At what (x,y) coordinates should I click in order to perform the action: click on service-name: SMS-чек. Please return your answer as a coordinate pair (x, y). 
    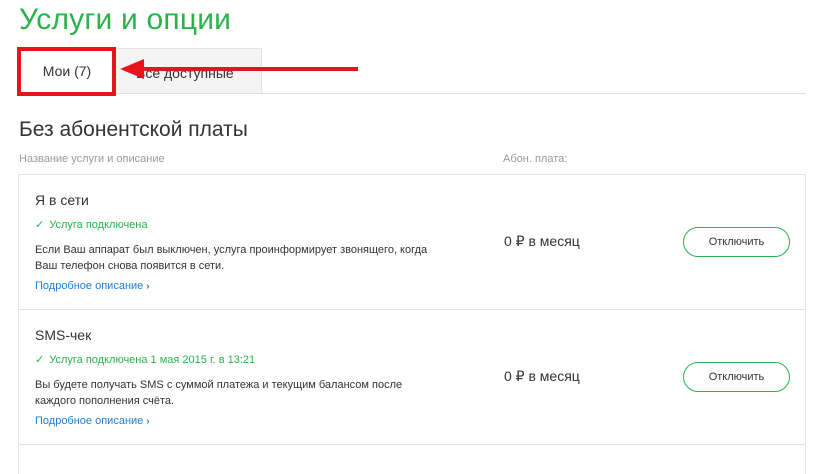
    Looking at the image, I should click on (63, 335).